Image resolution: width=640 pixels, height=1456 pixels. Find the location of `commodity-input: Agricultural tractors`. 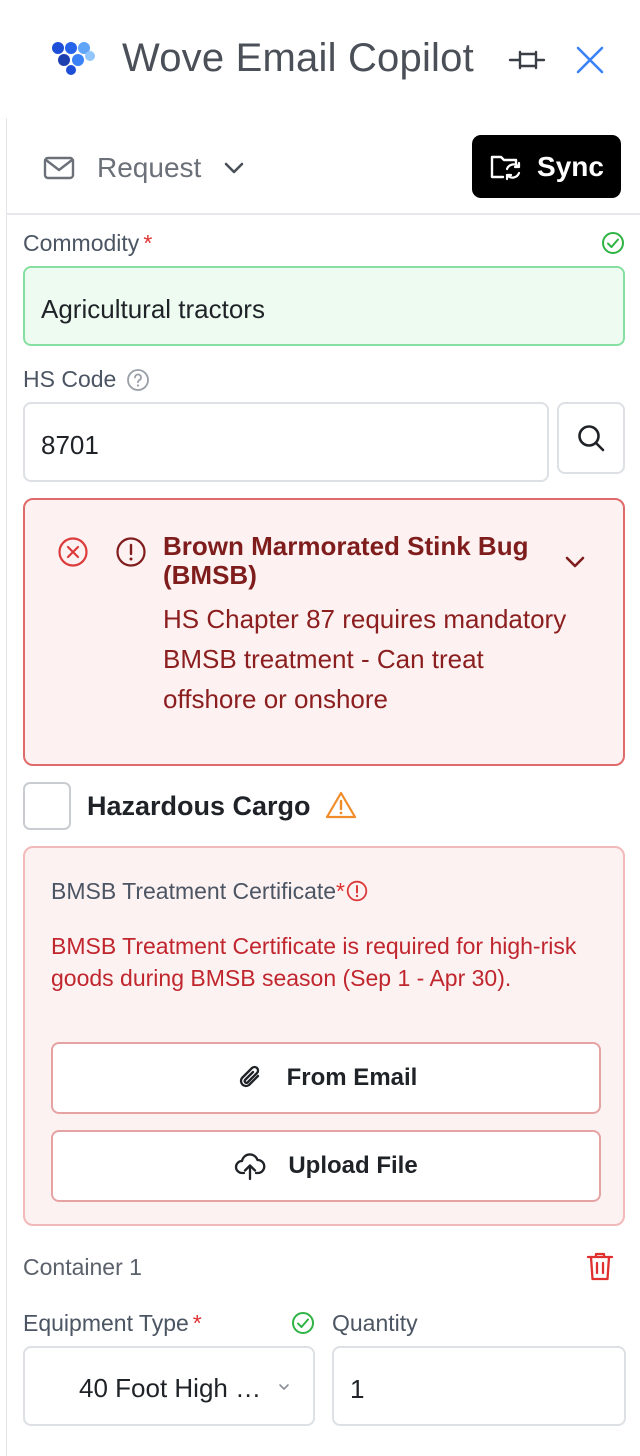

commodity-input: Agricultural tractors is located at coordinates (324, 306).